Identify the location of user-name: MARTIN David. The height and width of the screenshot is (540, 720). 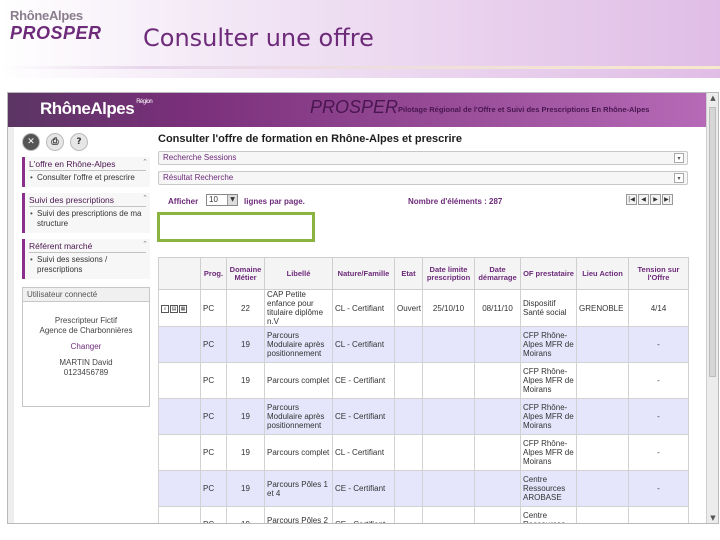
(86, 362).